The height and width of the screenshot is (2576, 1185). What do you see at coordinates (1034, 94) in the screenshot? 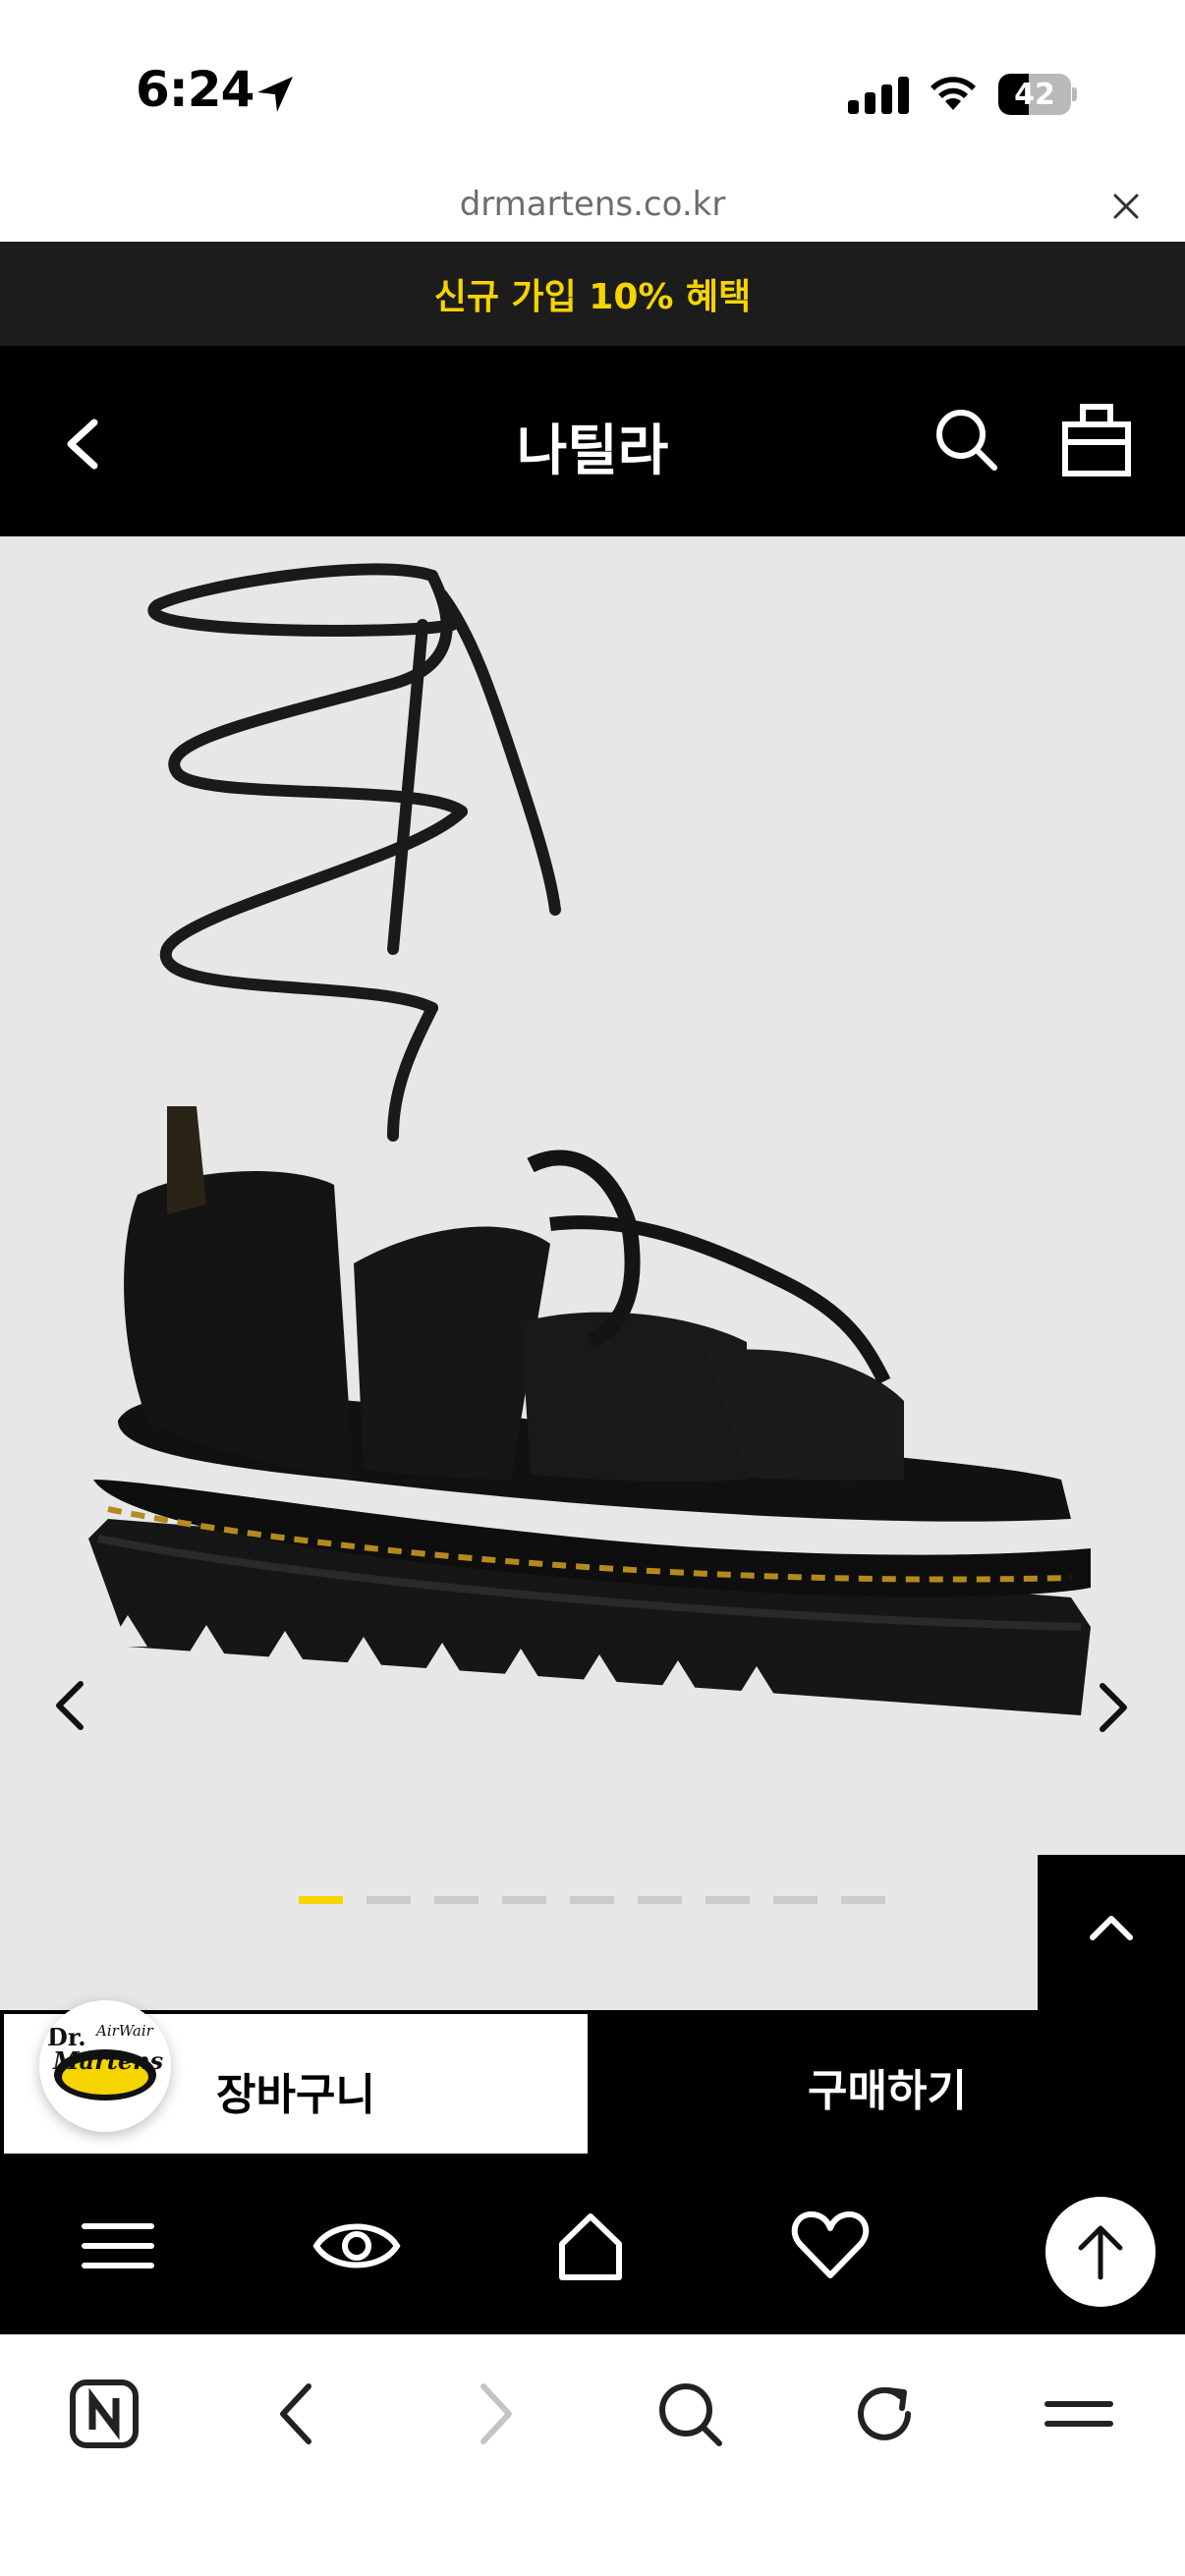
I see `battery-level: 42` at bounding box center [1034, 94].